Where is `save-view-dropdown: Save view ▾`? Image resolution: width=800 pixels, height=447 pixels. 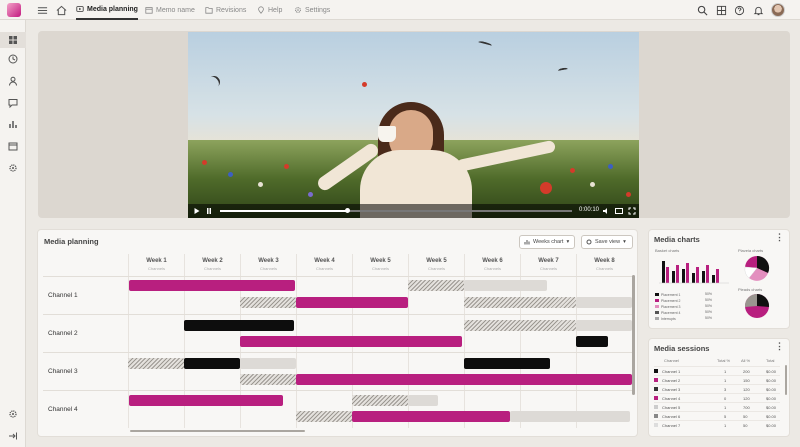 save-view-dropdown: Save view ▾ is located at coordinates (607, 242).